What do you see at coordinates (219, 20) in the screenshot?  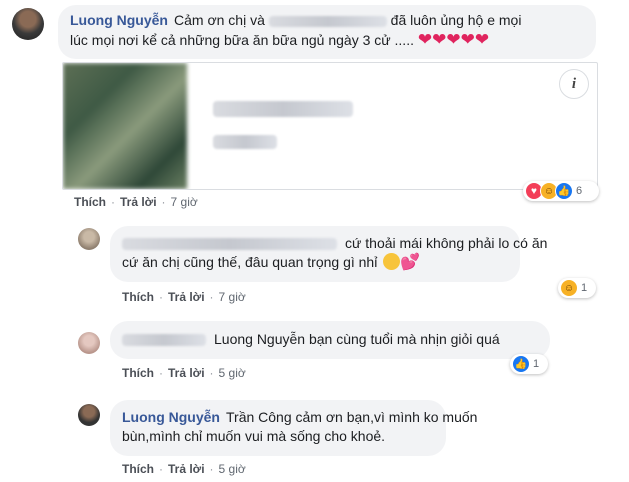 I see `comment-text: Cảm ơn chị và` at bounding box center [219, 20].